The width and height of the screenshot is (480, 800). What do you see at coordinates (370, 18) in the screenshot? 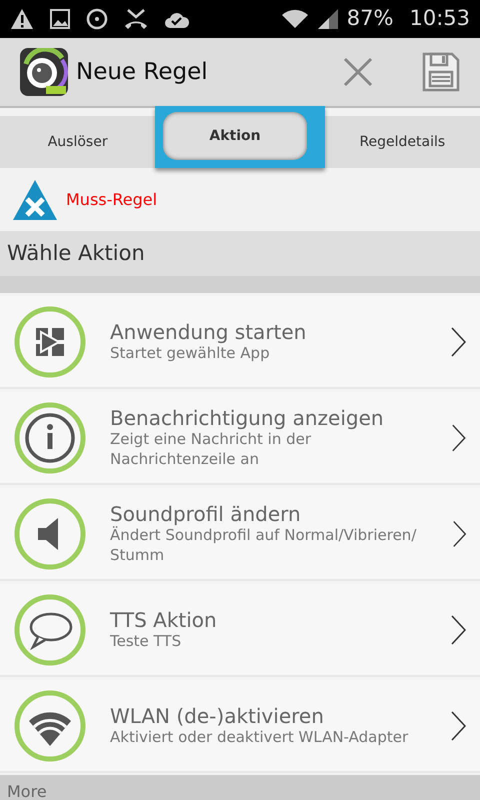
I see `battery-level: 87%` at bounding box center [370, 18].